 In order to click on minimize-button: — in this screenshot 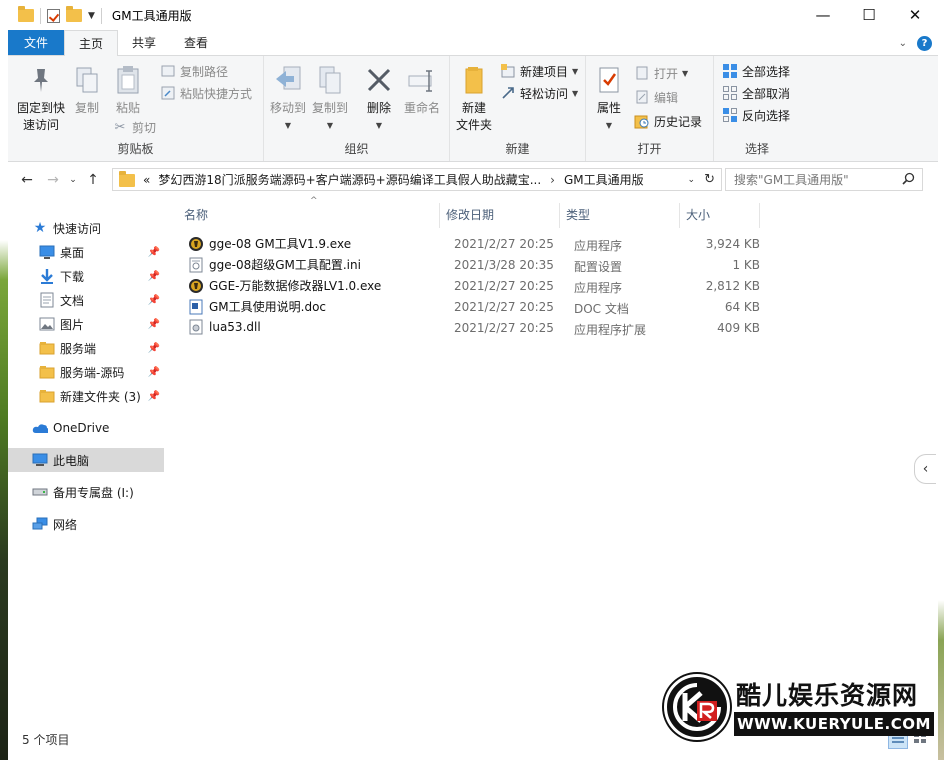, I will do `click(823, 15)`.